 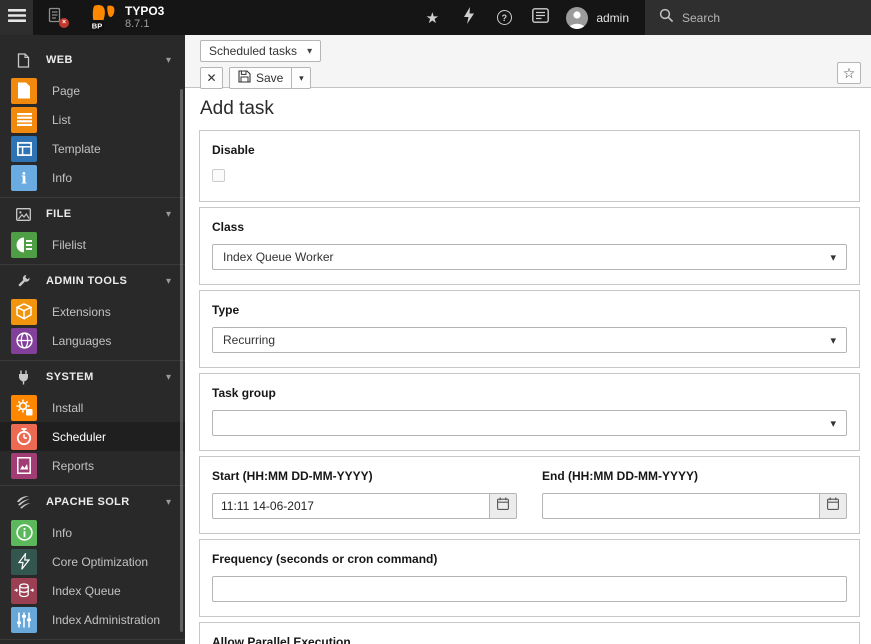 I want to click on sidebar-item-info: i Info, so click(x=92, y=177).